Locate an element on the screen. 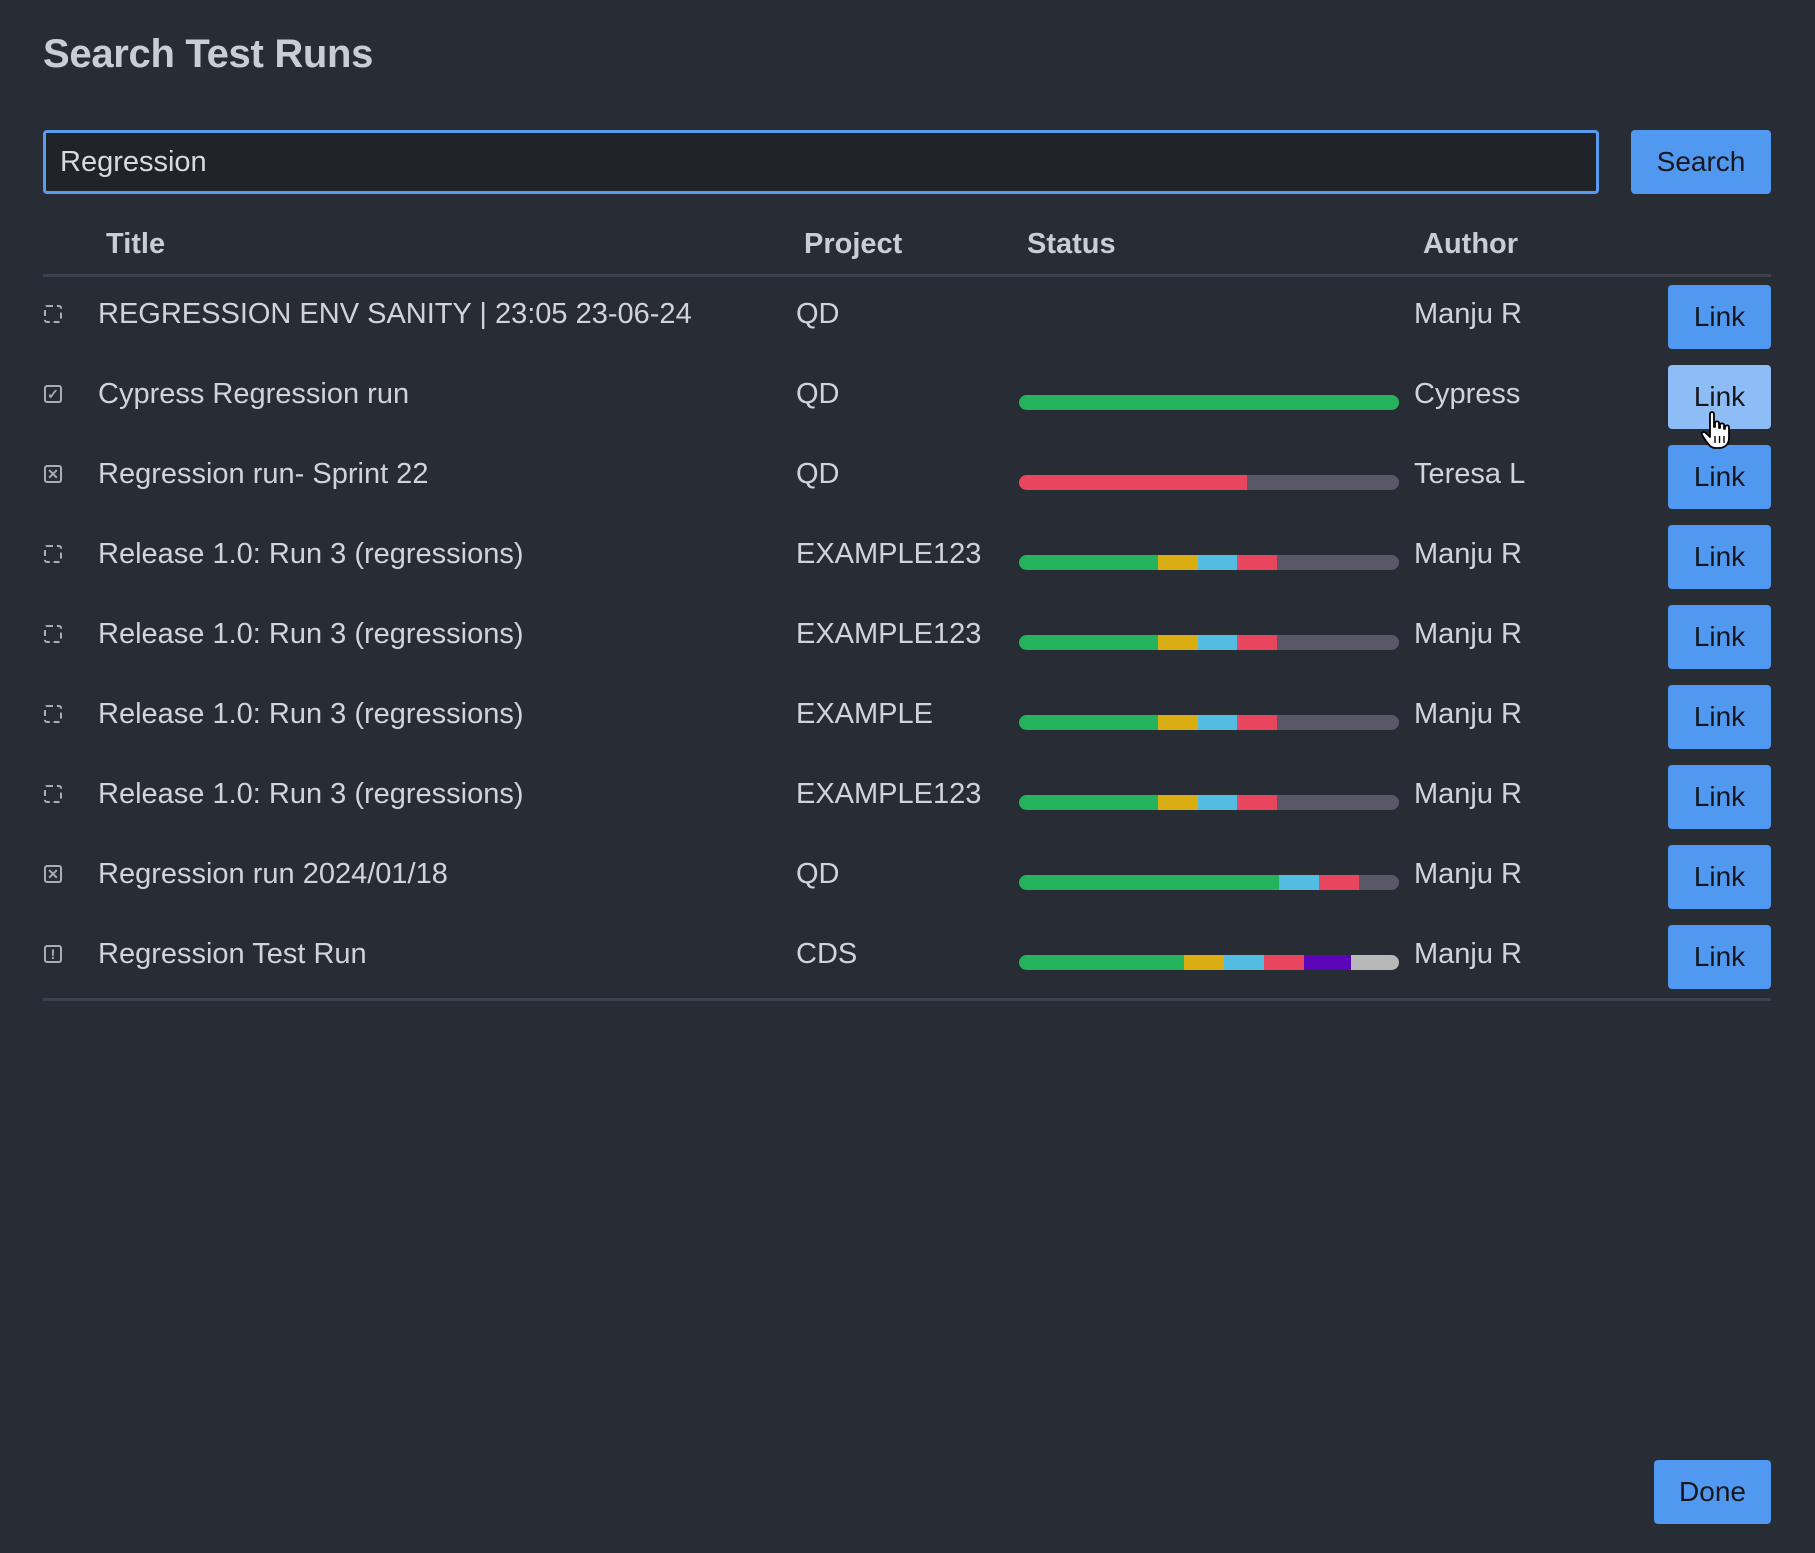  column-header-status: Status is located at coordinates (1071, 244).